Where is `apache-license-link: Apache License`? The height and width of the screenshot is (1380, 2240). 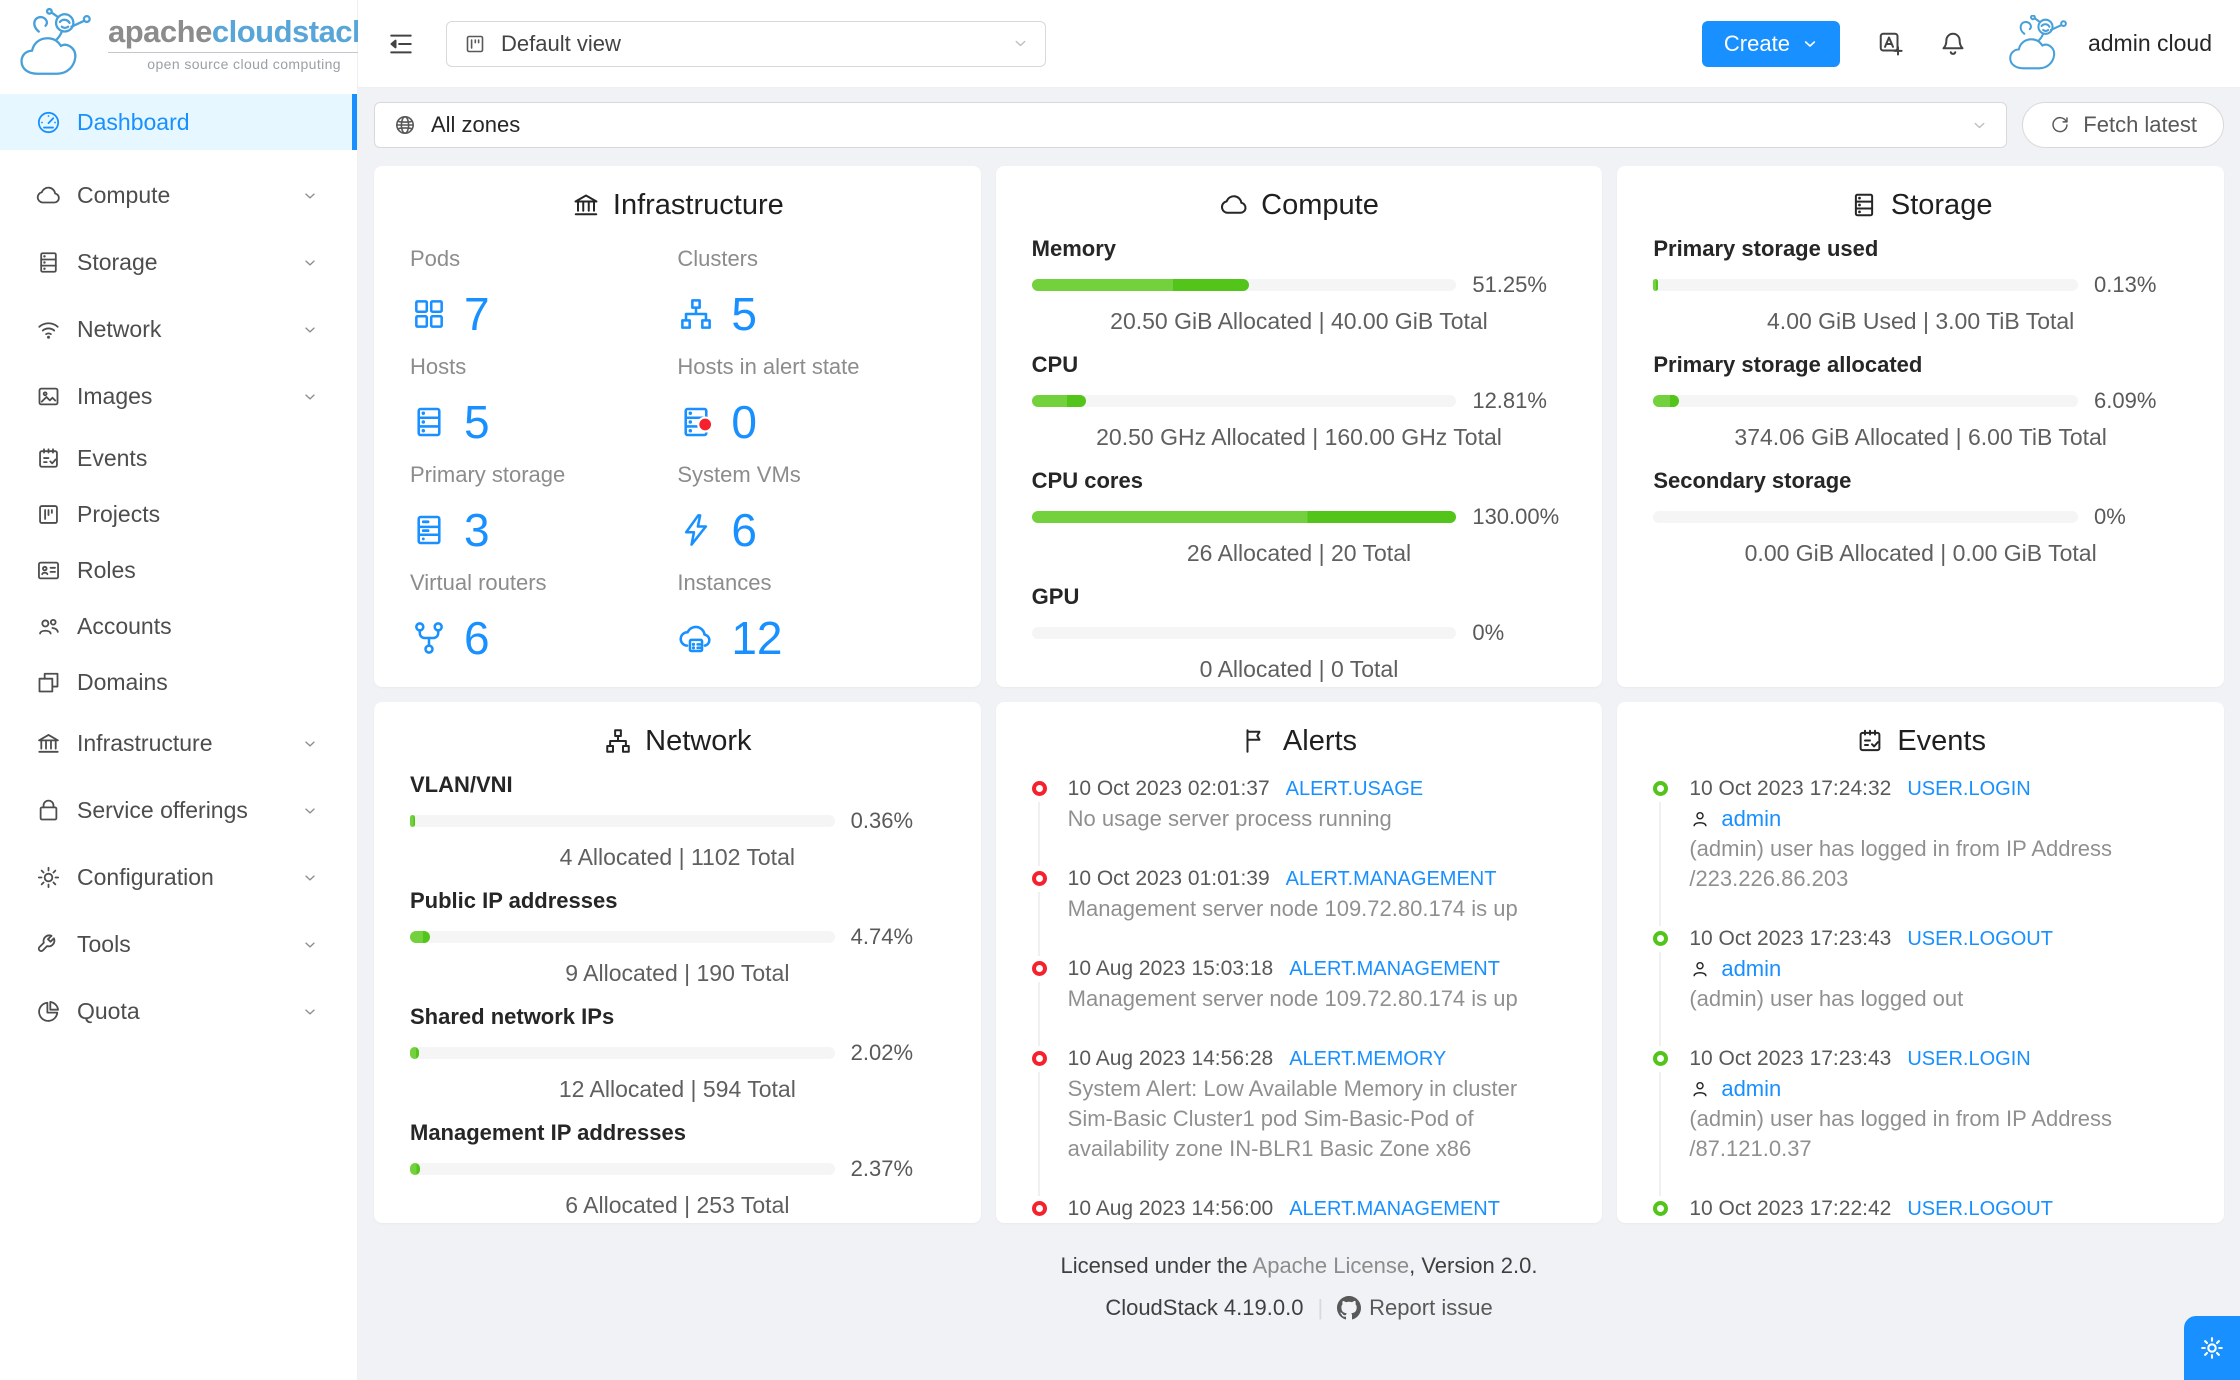
apache-license-link: Apache License is located at coordinates (1331, 1265).